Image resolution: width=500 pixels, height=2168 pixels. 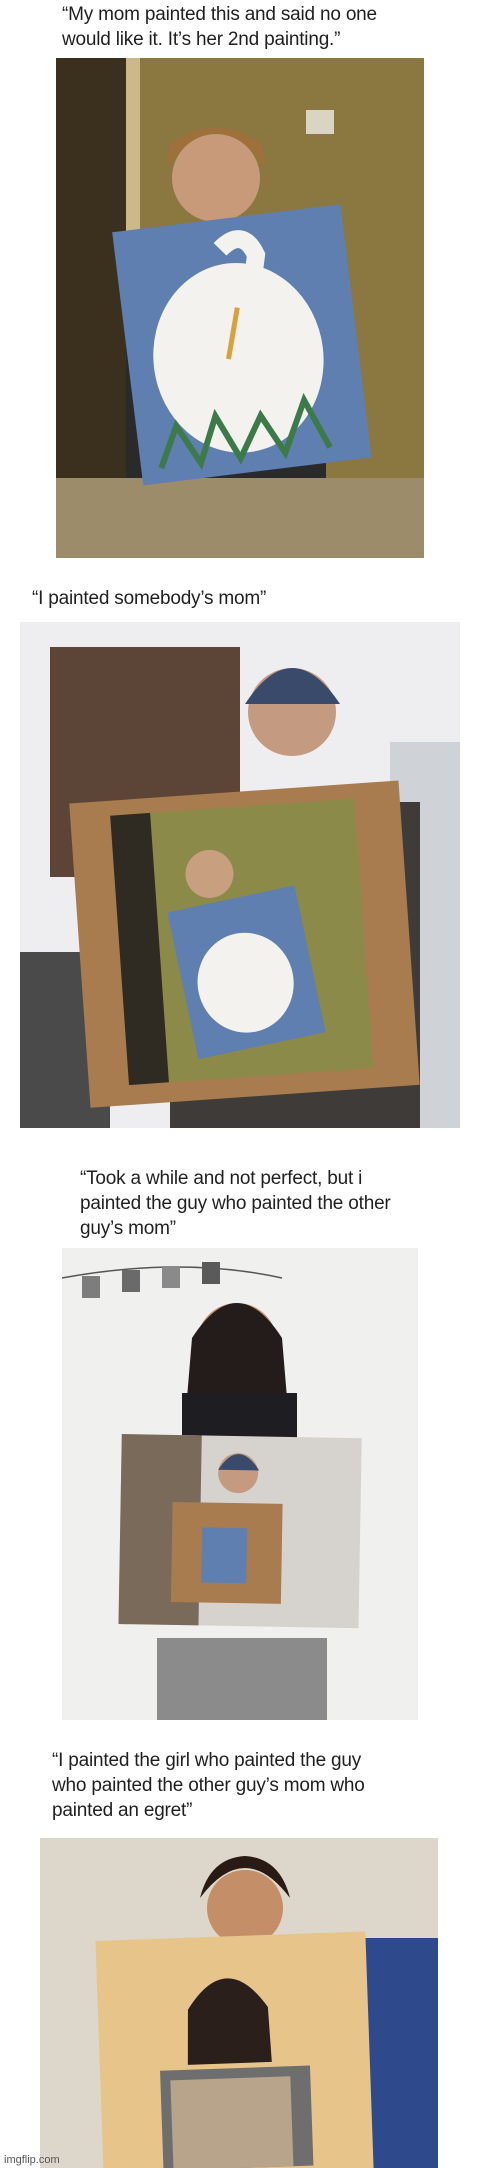 I want to click on photo-4-man-with-girl-painting, so click(x=239, y=2003).